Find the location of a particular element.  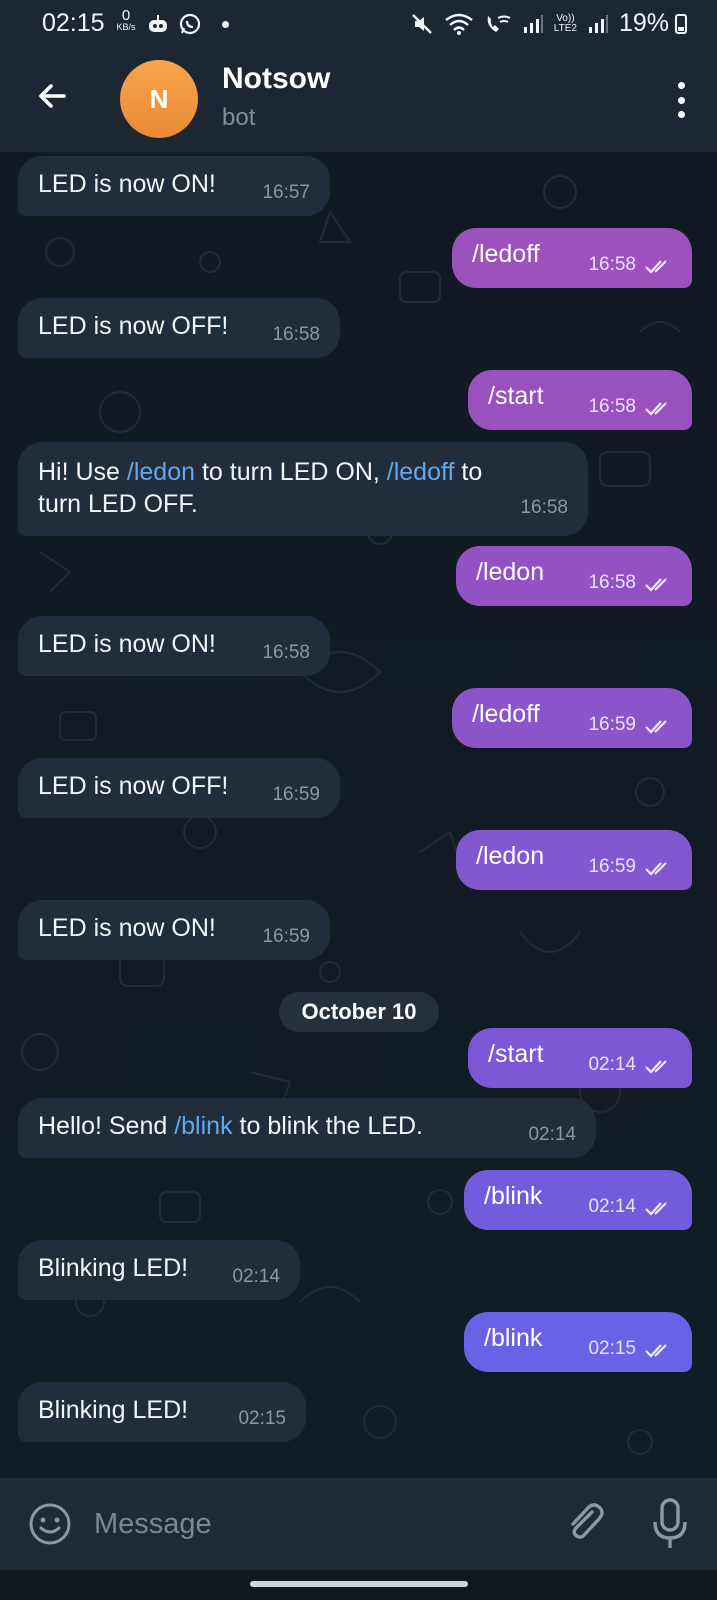

chat-title: Notsow is located at coordinates (276, 79).